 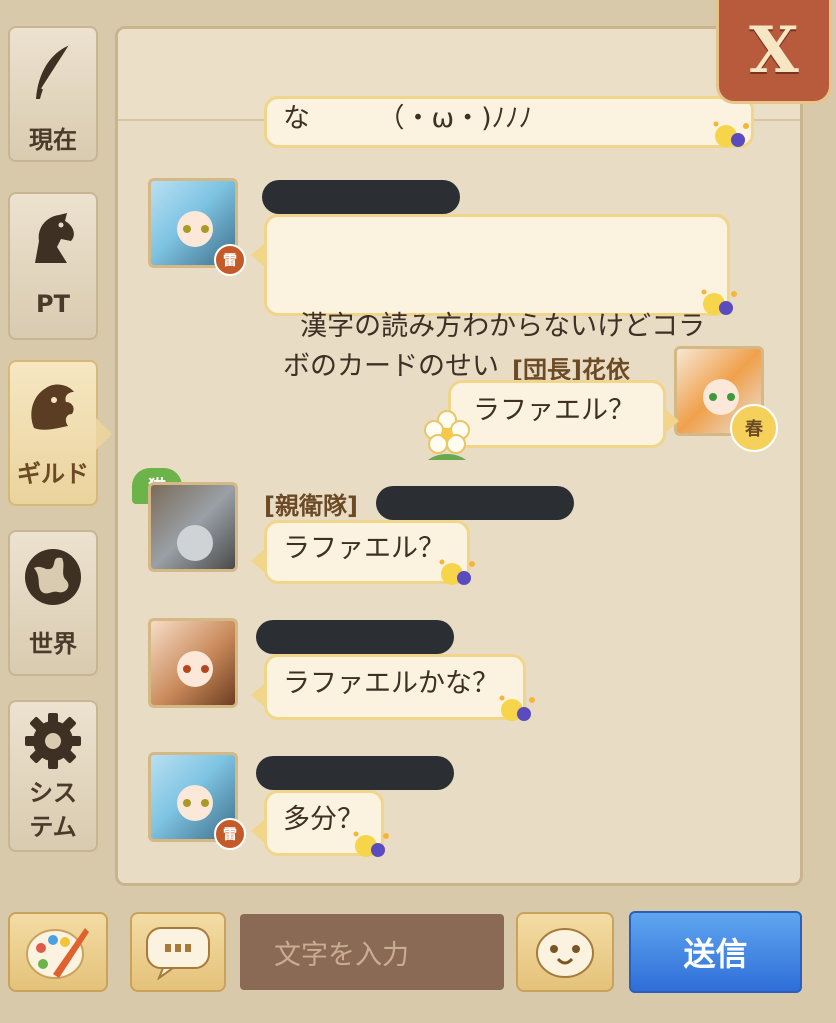 I want to click on send-button: 送信, so click(x=715, y=952).